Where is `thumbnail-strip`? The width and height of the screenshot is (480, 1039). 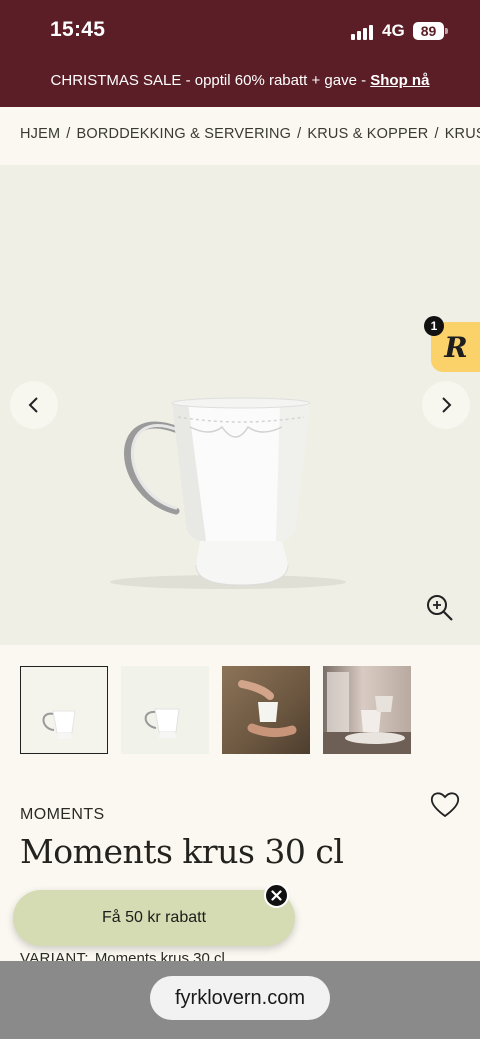
thumbnail-strip is located at coordinates (240, 710).